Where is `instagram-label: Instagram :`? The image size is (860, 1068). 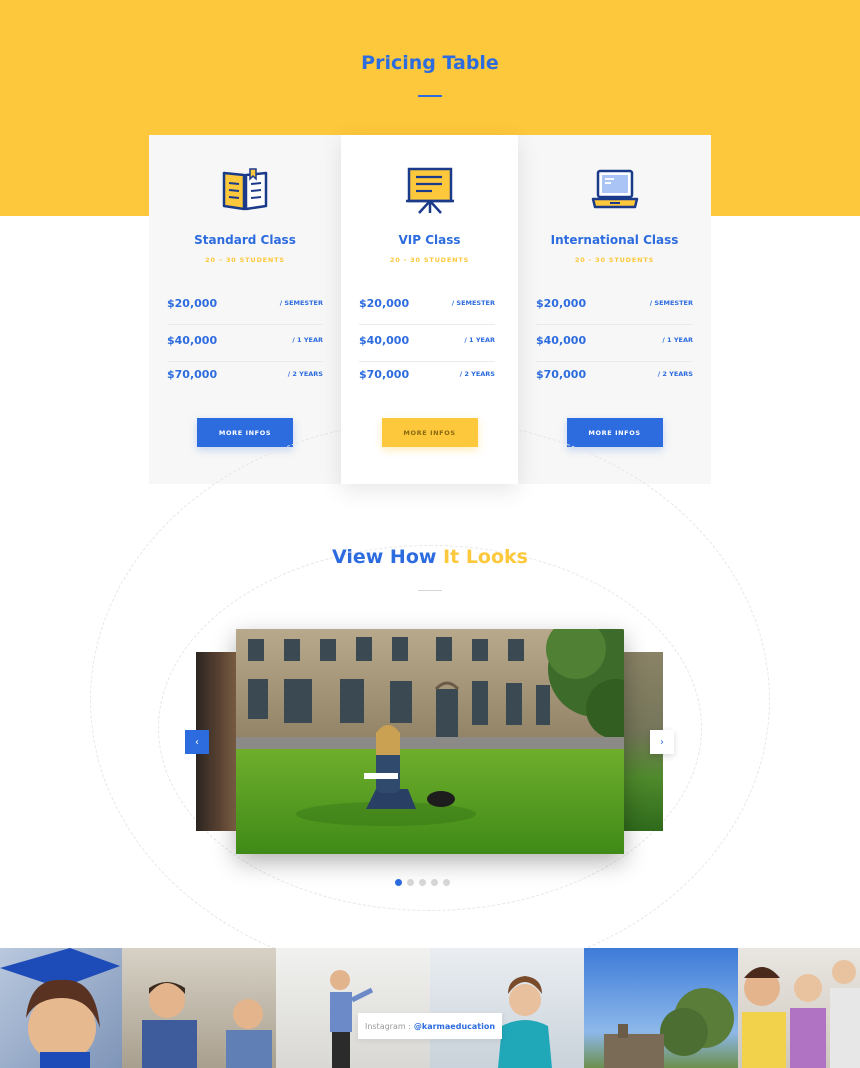
instagram-label: Instagram : is located at coordinates (387, 1026).